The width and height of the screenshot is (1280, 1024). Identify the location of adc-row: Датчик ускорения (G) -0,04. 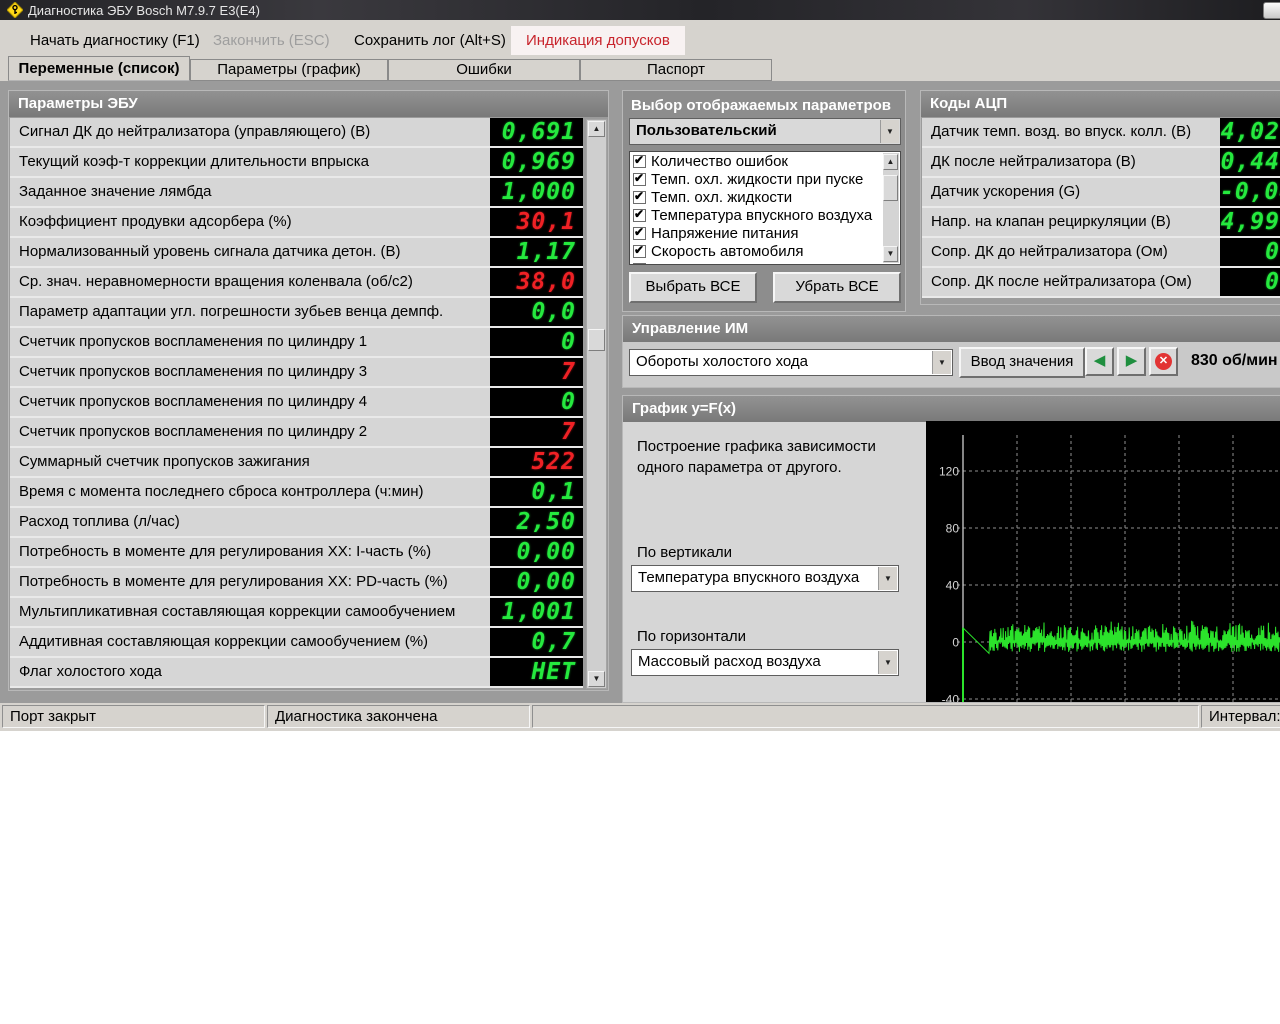
(1101, 193).